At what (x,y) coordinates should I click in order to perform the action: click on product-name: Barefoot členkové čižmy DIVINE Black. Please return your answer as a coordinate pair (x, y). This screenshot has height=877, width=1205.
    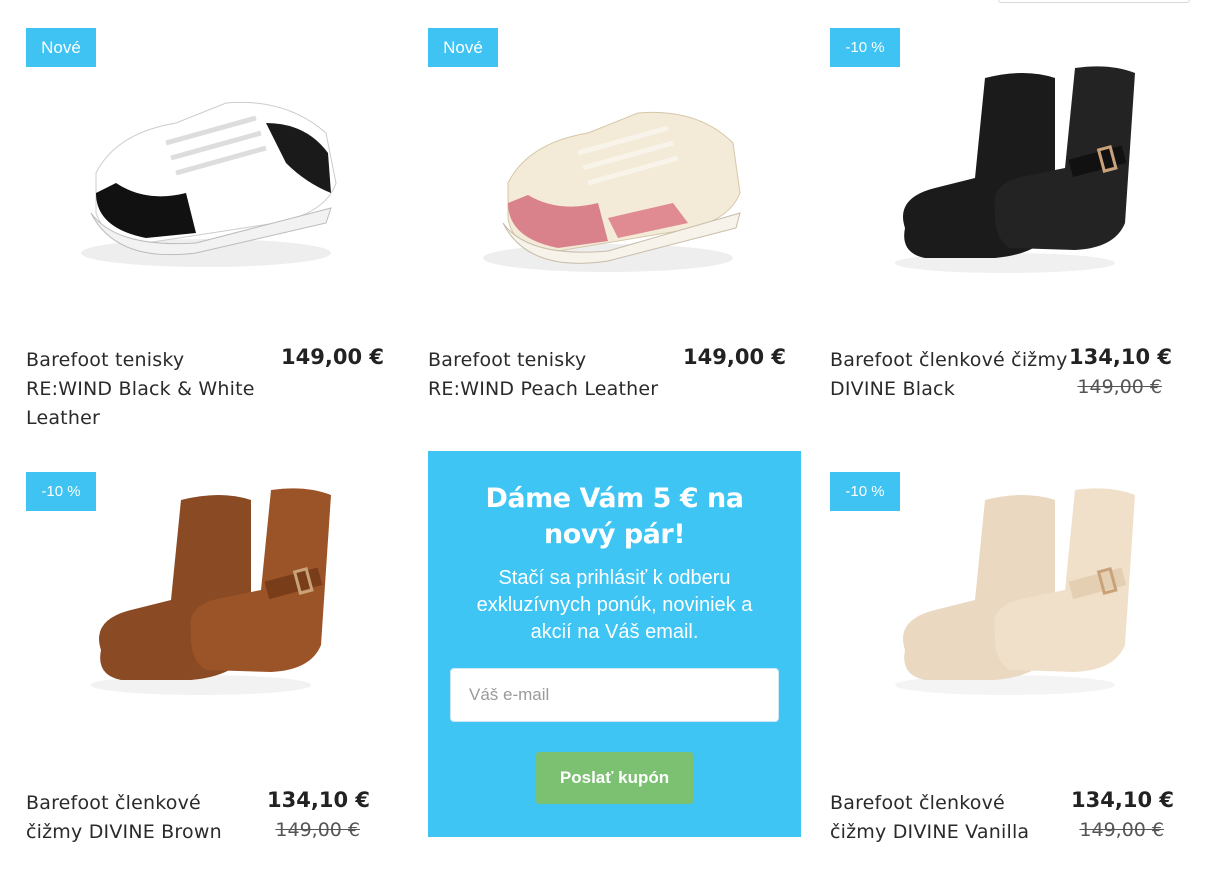
    Looking at the image, I should click on (952, 375).